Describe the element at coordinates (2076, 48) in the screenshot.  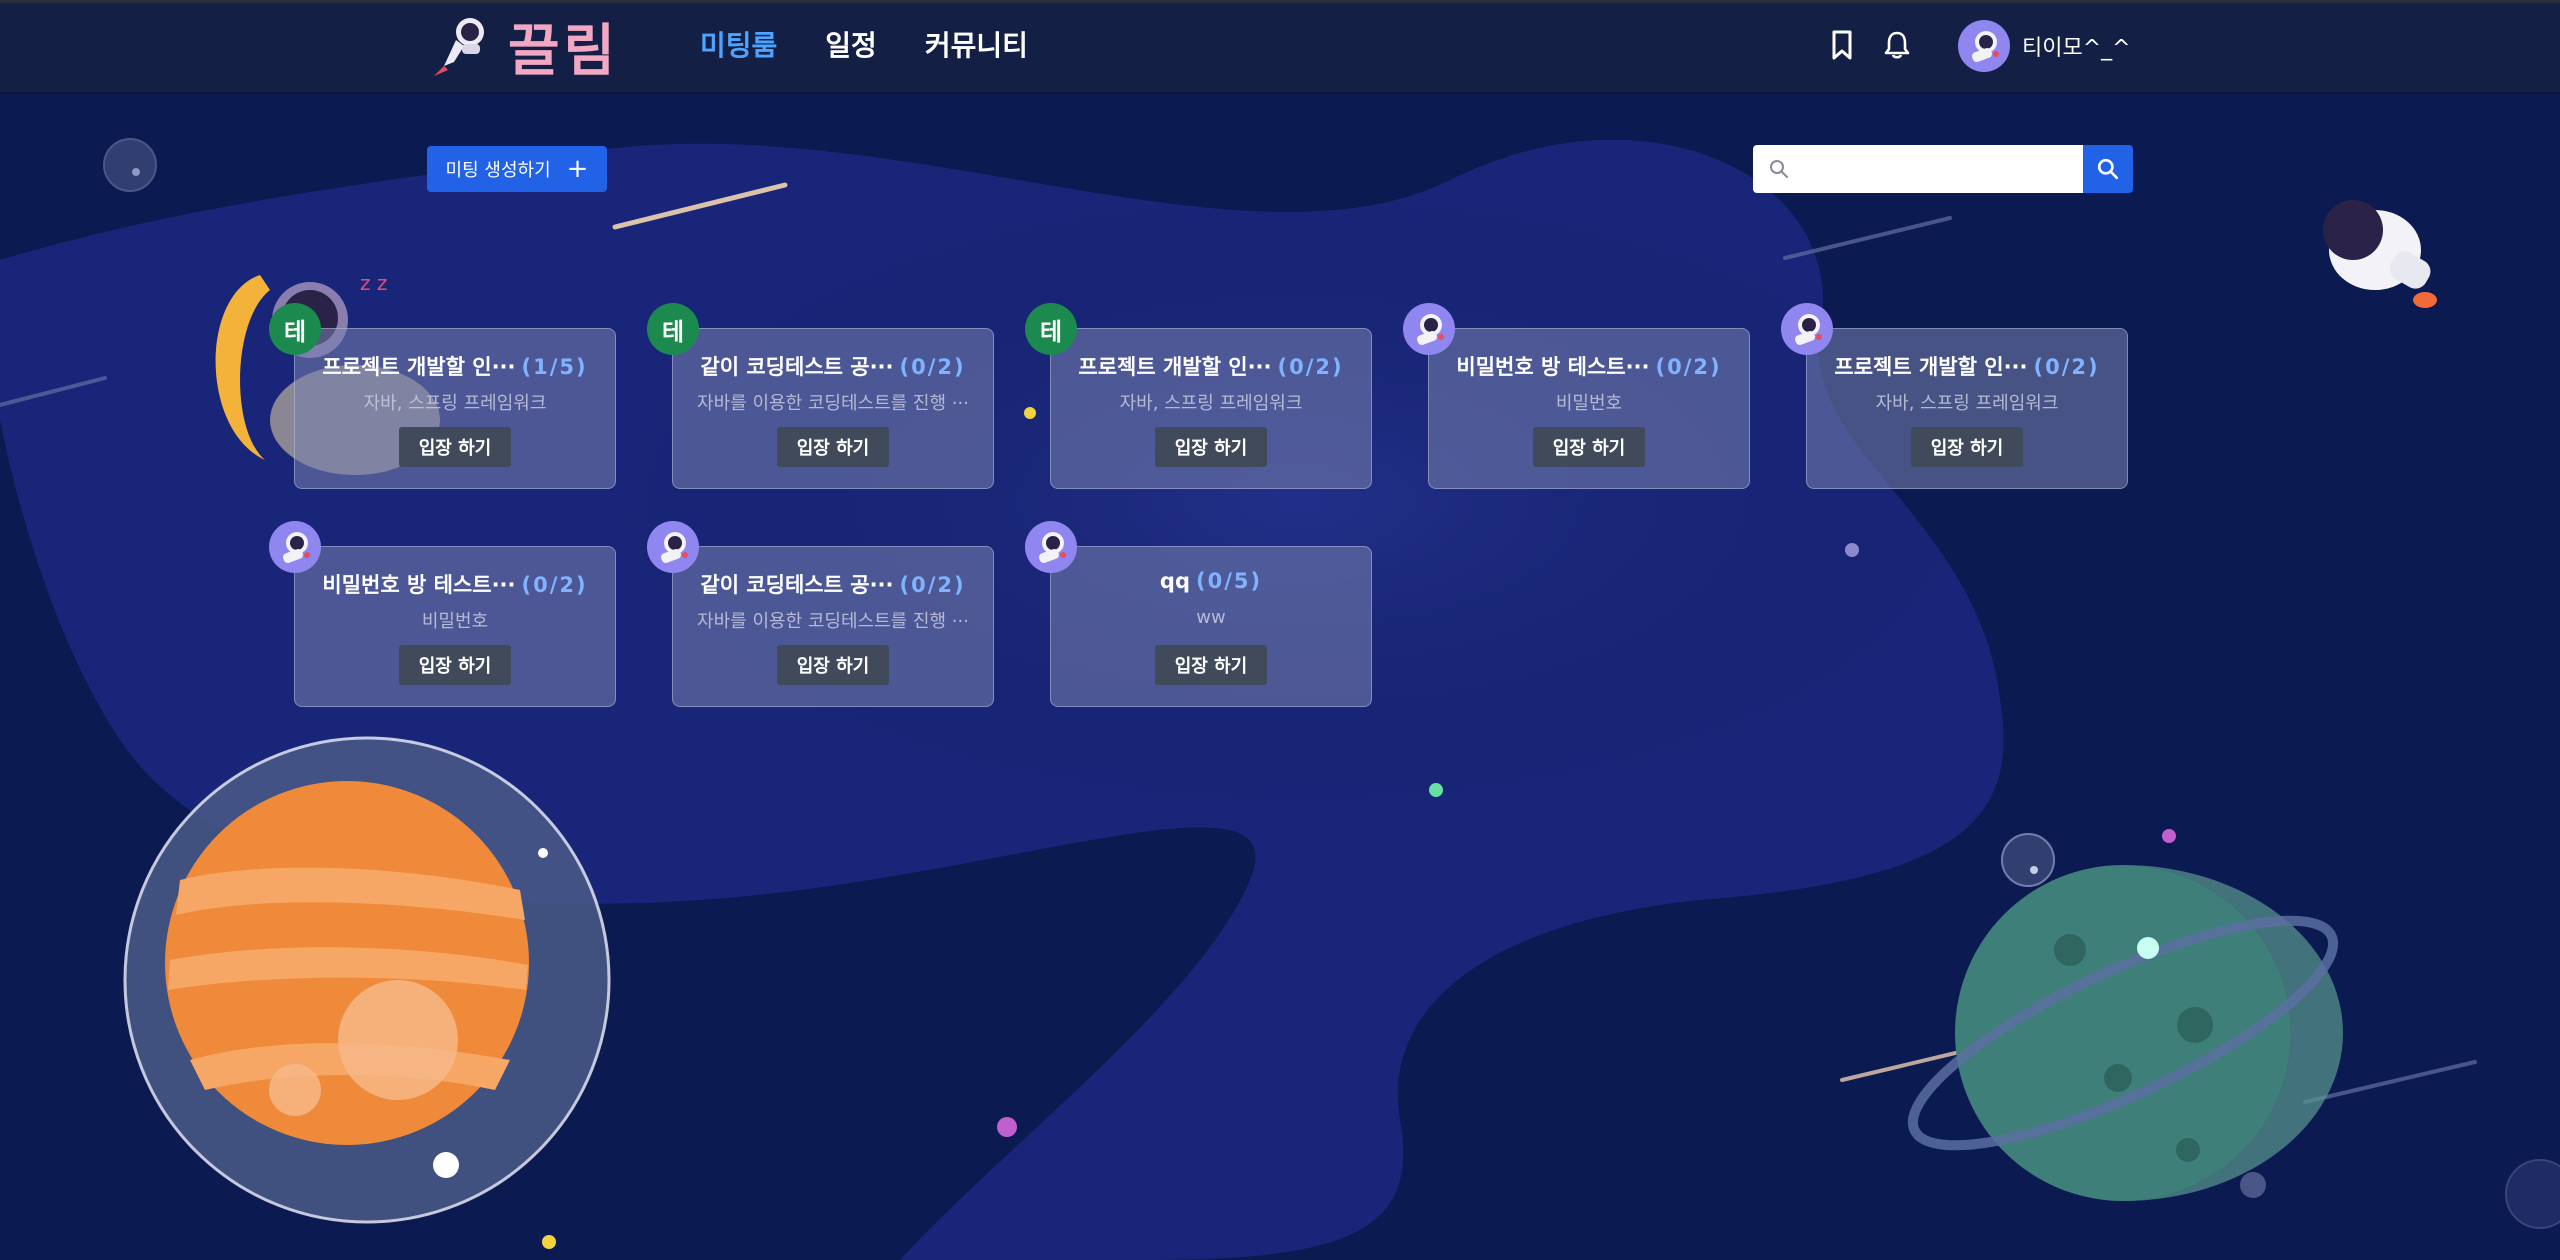
I see `user-name: 티이모^_^` at that location.